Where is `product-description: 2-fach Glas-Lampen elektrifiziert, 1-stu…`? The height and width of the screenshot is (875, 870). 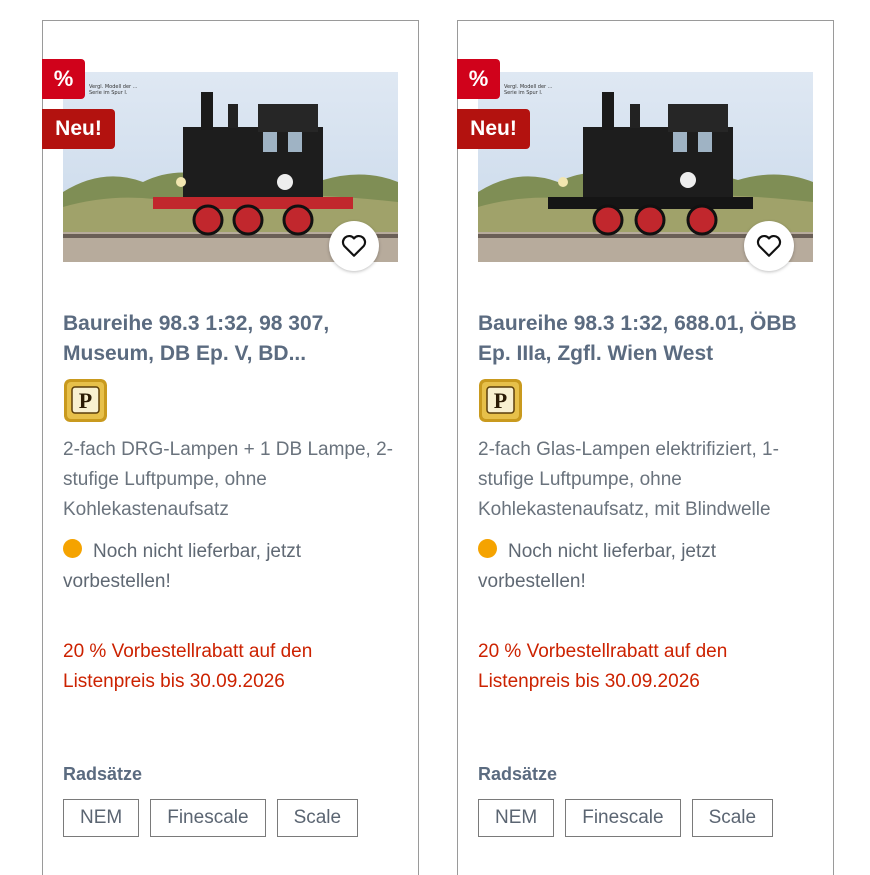
product-description: 2-fach Glas-Lampen elektrifiziert, 1-stu… is located at coordinates (628, 479).